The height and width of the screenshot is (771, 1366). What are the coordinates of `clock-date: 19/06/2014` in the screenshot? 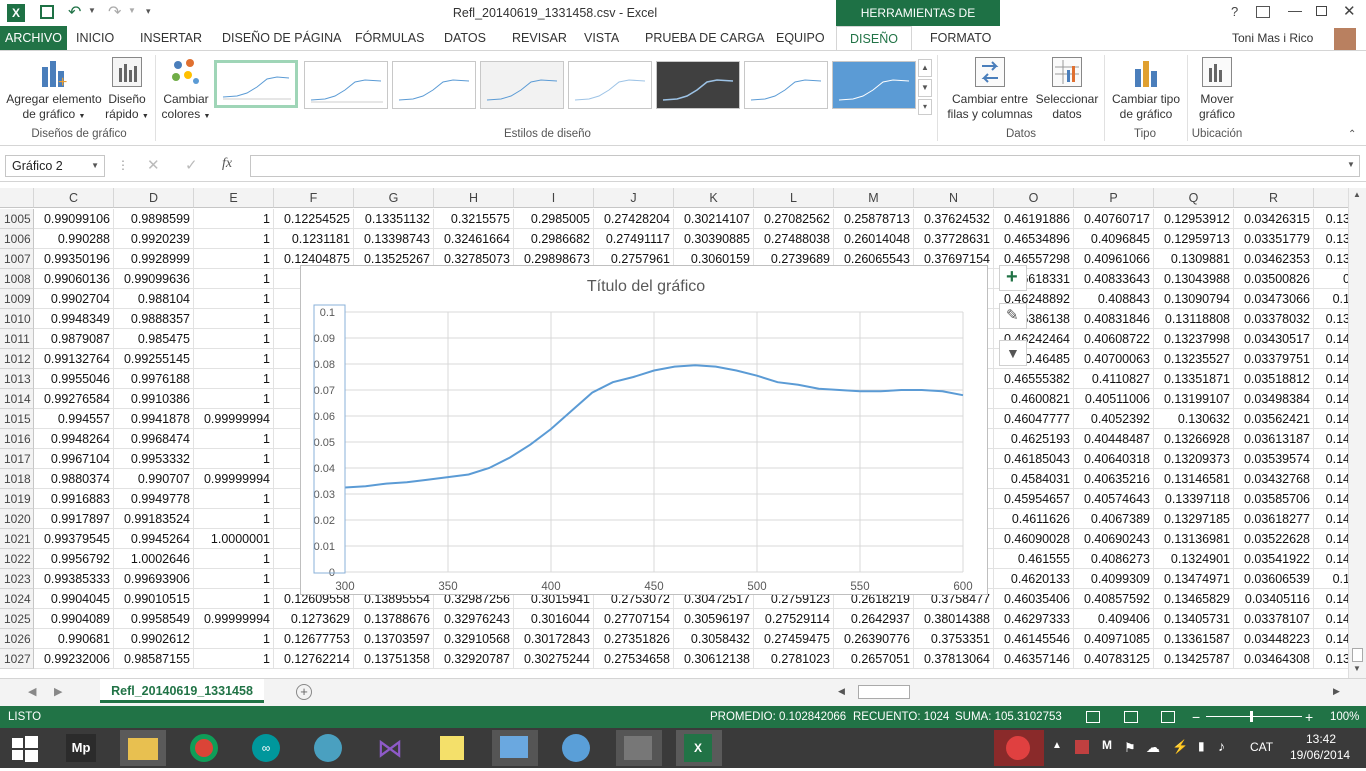 It's located at (1320, 755).